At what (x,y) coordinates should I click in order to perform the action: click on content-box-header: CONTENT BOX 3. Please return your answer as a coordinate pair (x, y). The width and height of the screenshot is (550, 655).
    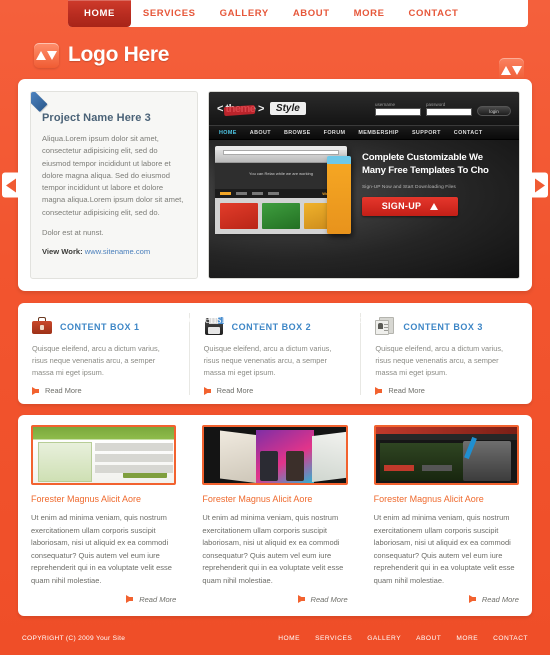
    Looking at the image, I should click on (446, 326).